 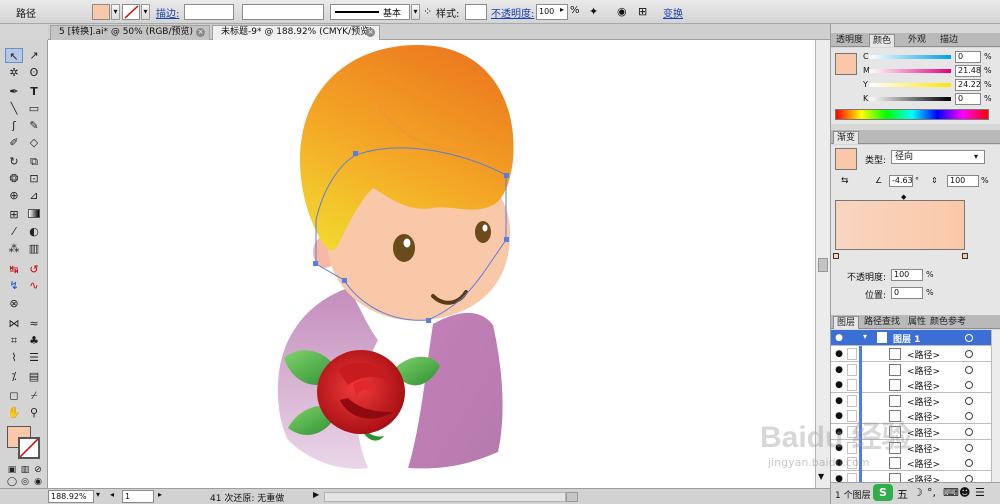 I want to click on reshape-tool-icon: ↺, so click(x=34, y=269).